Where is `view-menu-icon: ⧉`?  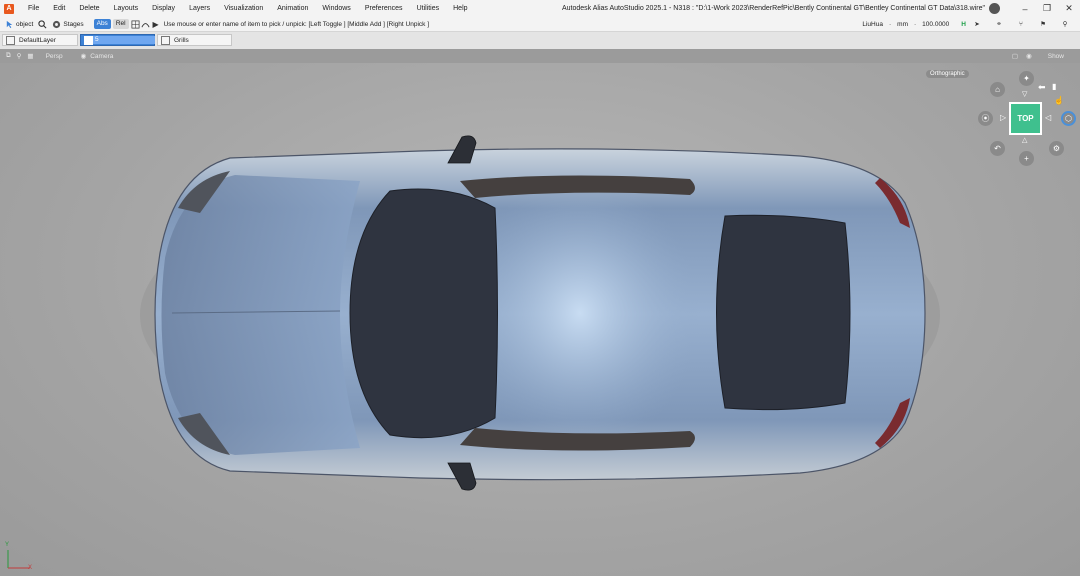
view-menu-icon: ⧉ is located at coordinates (8, 56).